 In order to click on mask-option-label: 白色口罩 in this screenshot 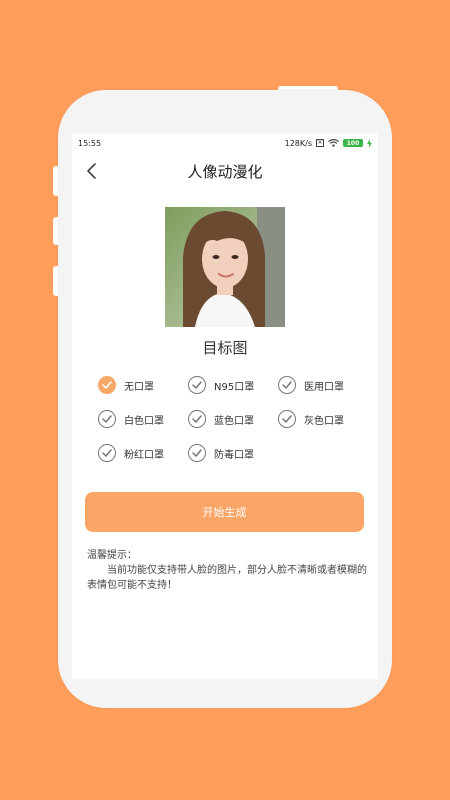, I will do `click(144, 421)`.